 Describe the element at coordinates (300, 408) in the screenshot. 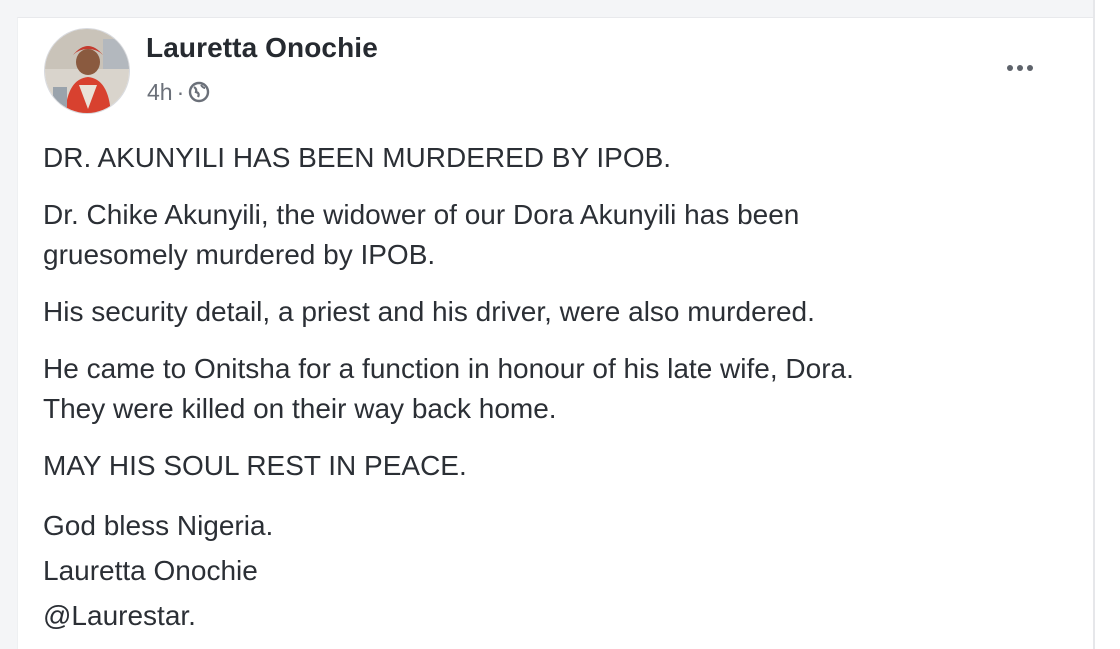

I see `post-text-line: They were killed on their way back home.` at that location.